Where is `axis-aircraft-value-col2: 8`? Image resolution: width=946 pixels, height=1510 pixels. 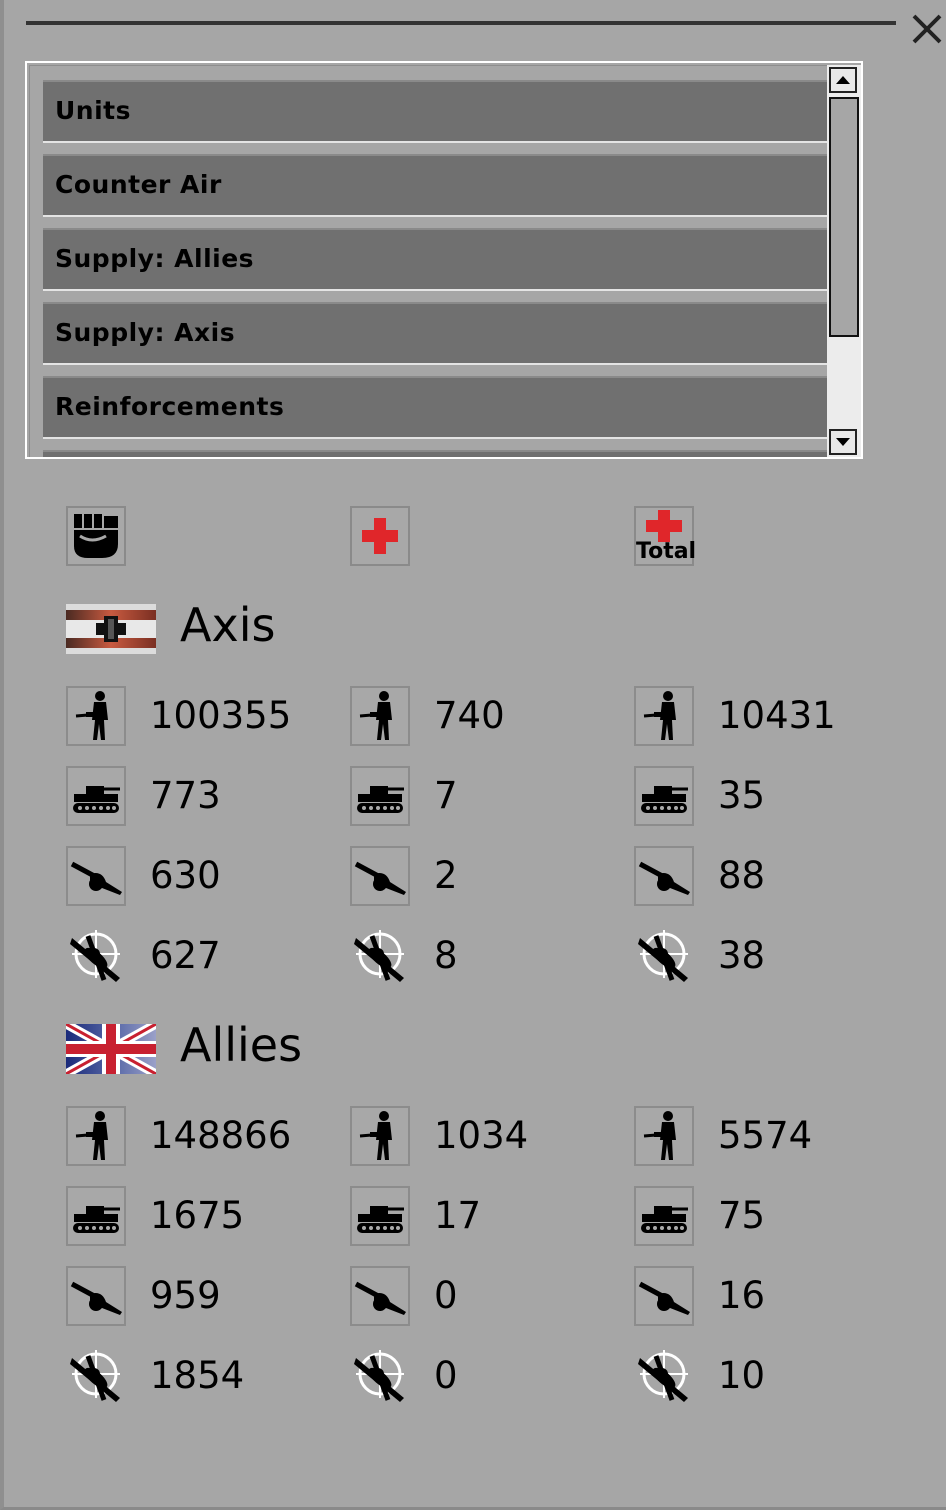 axis-aircraft-value-col2: 8 is located at coordinates (446, 955).